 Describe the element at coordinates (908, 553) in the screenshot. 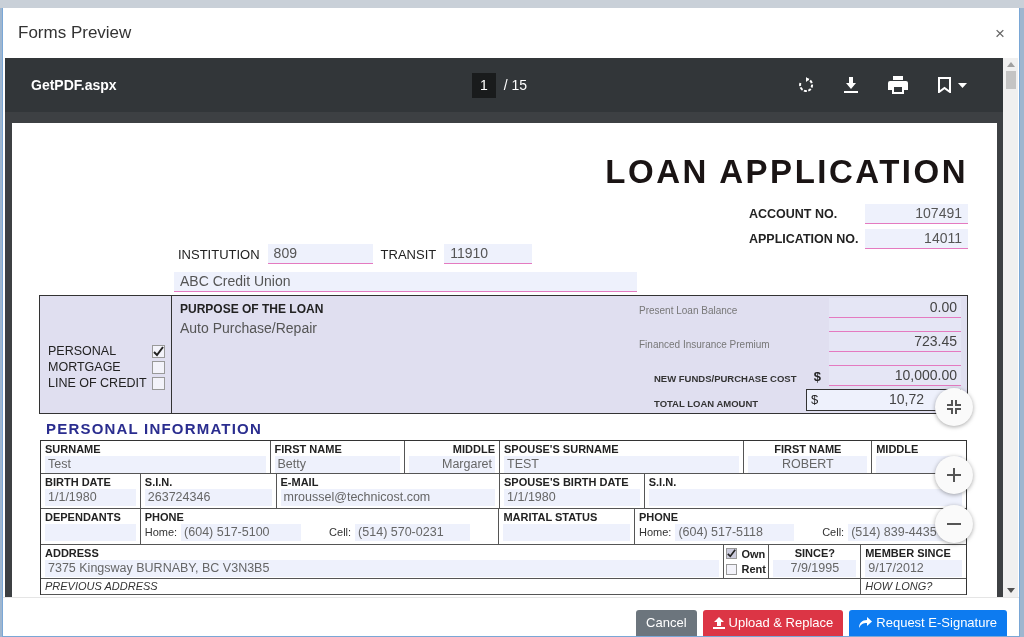

I see `field-label: MEMBER SINCE` at that location.